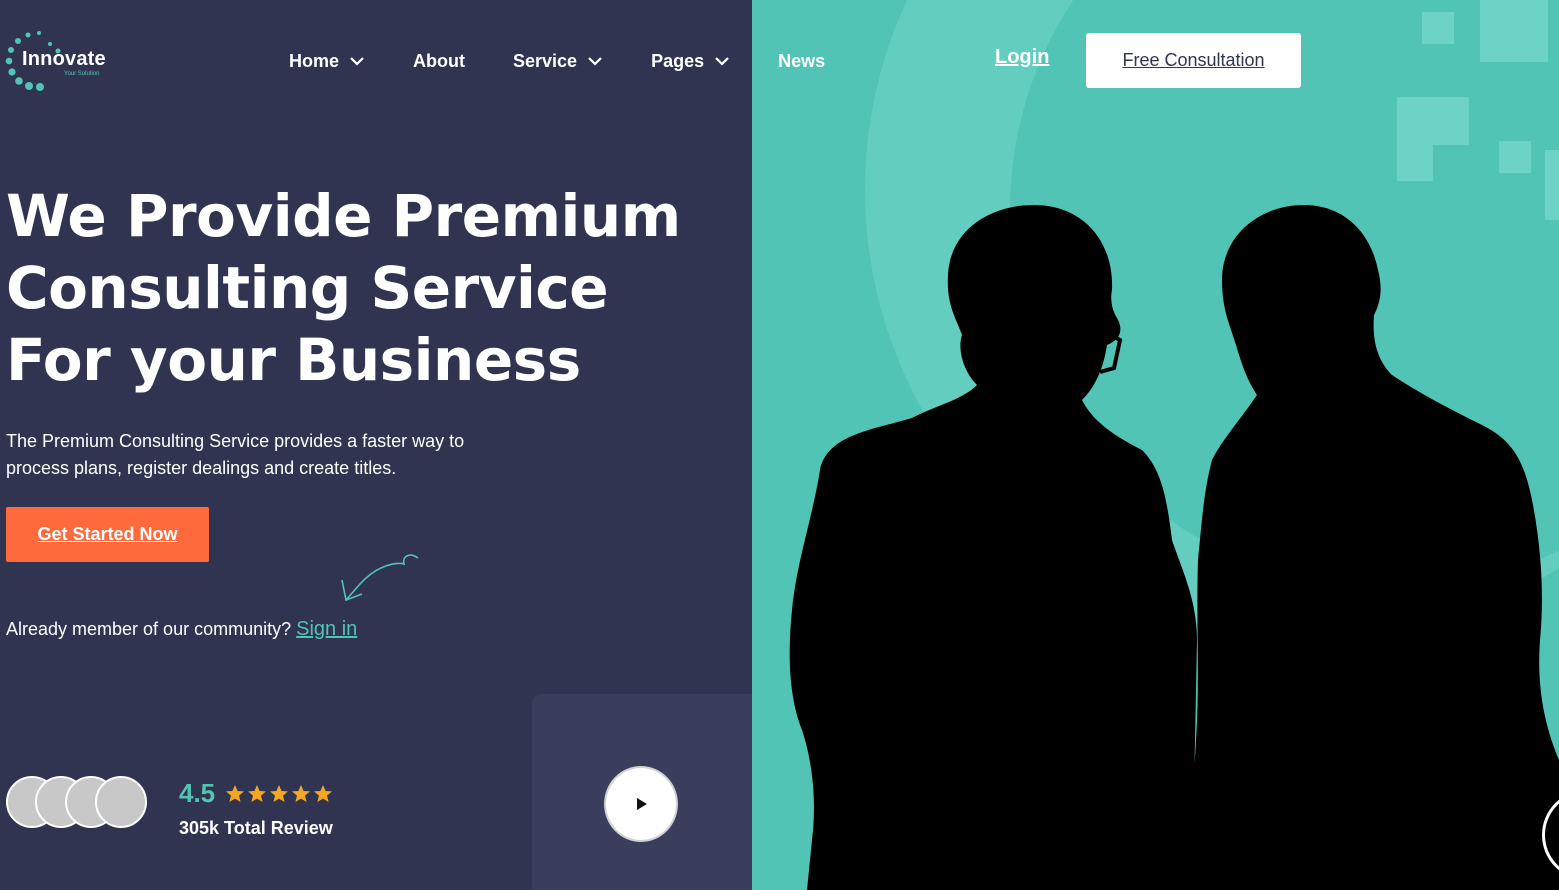 Image resolution: width=1559 pixels, height=890 pixels. I want to click on nav-item-label: Home, so click(314, 60).